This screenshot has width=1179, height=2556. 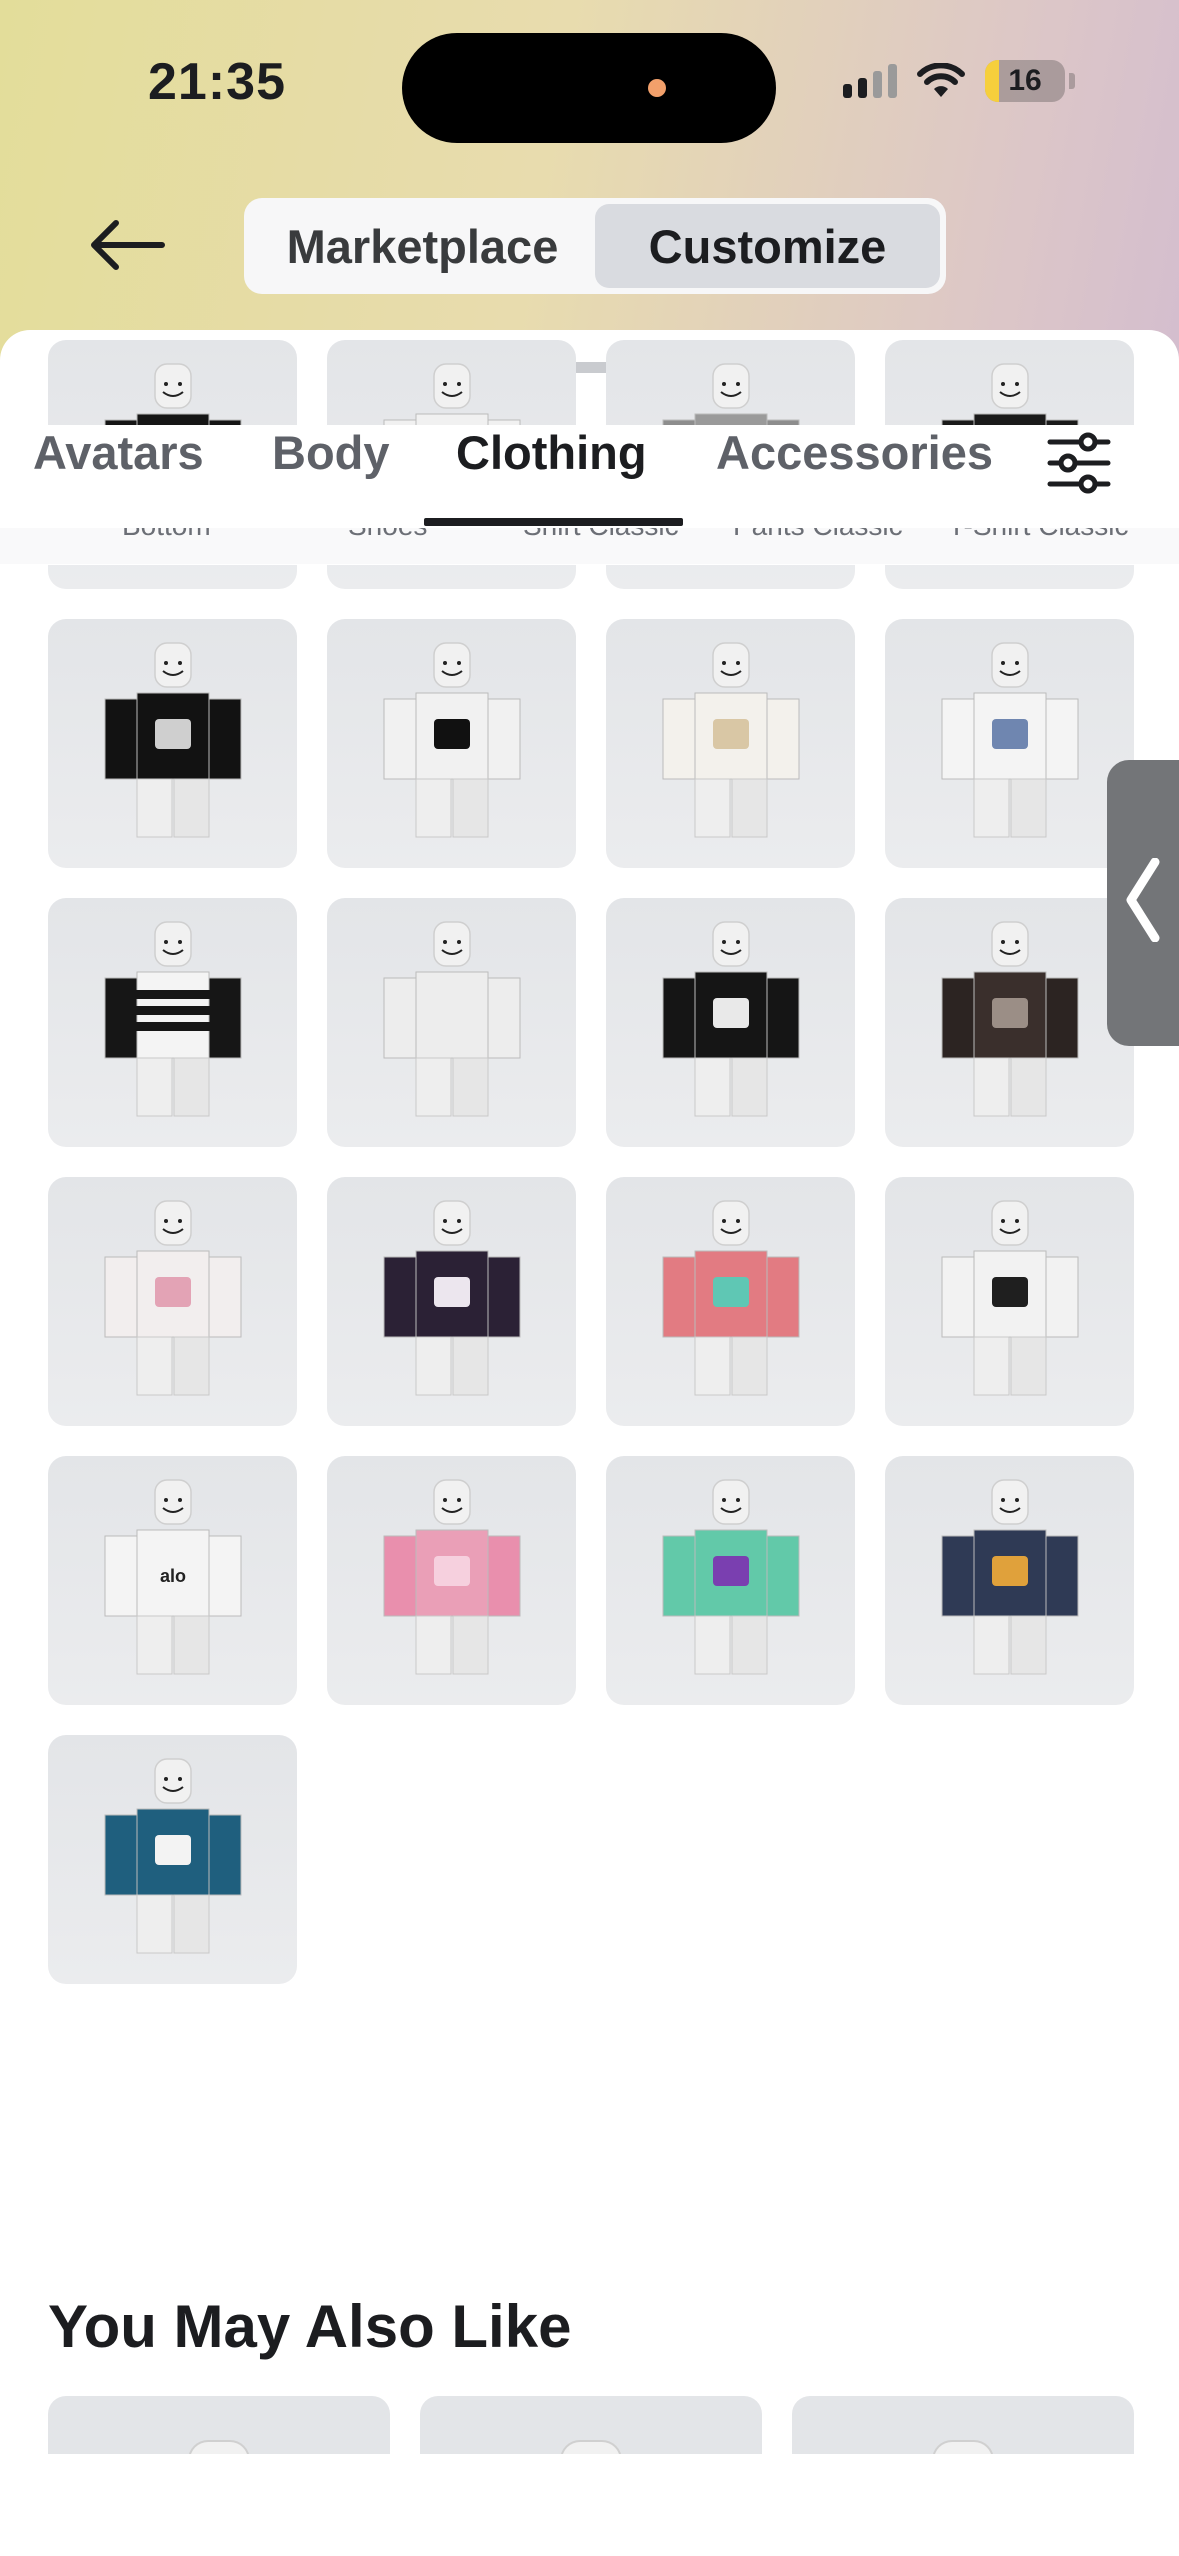 I want to click on wifi-icon, so click(x=941, y=80).